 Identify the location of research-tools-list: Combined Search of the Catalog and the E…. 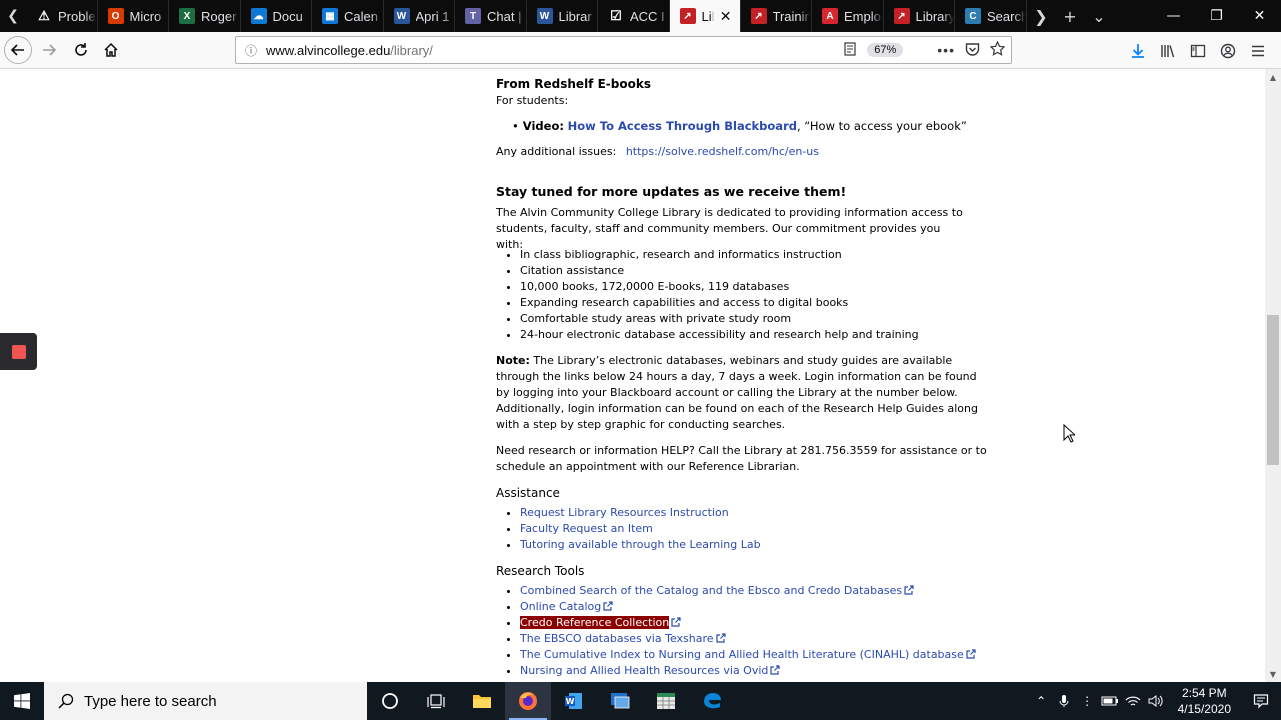
(748, 631).